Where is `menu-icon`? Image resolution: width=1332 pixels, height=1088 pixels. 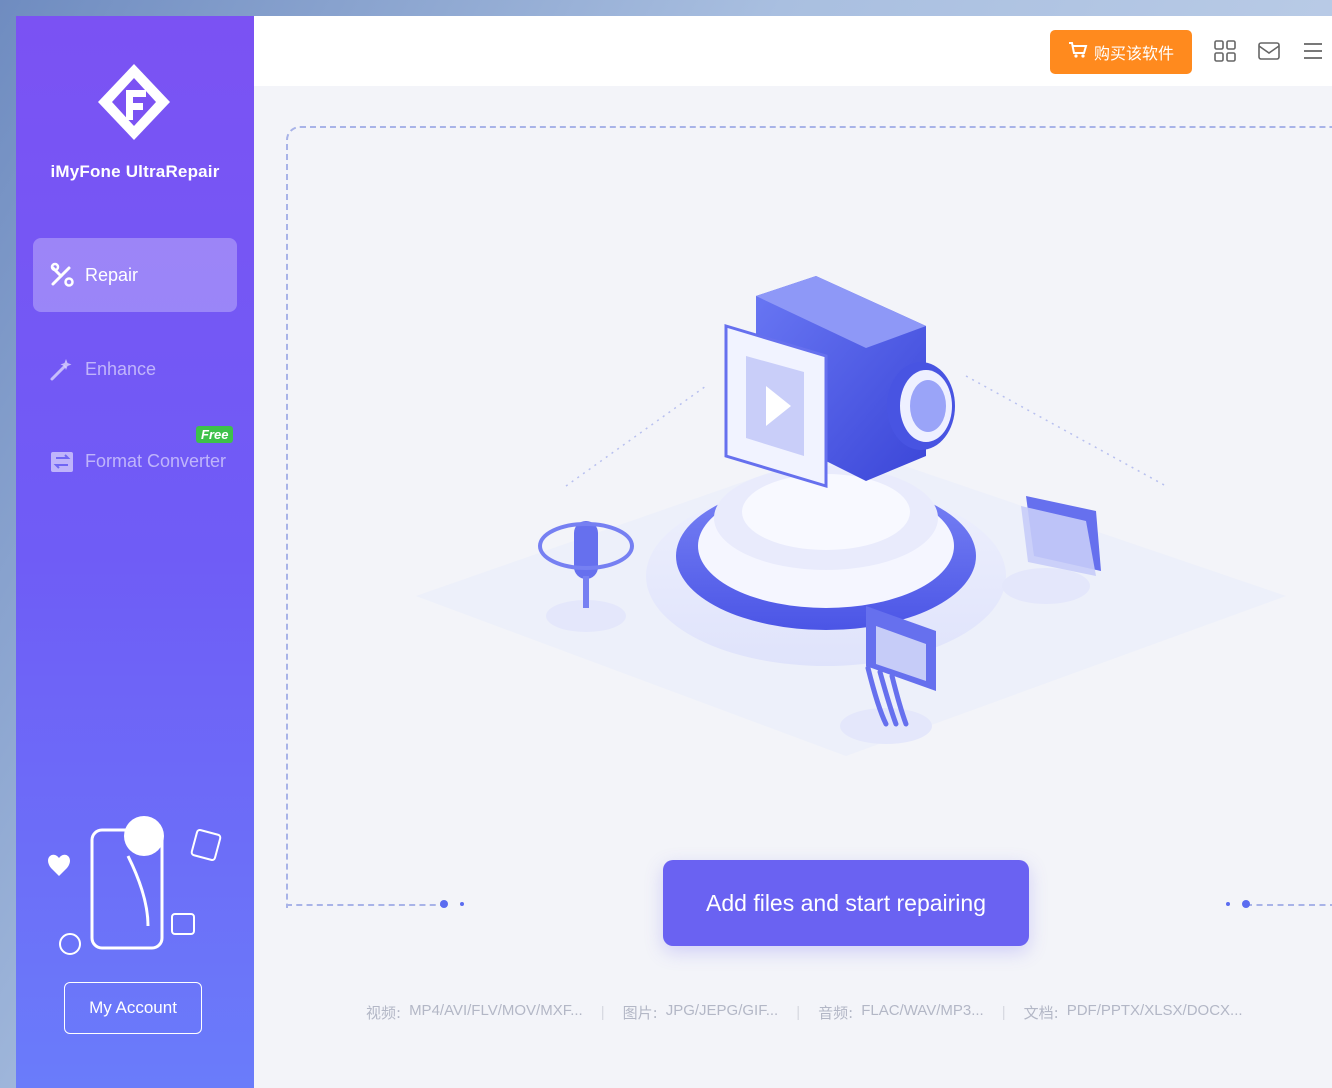 menu-icon is located at coordinates (1313, 51).